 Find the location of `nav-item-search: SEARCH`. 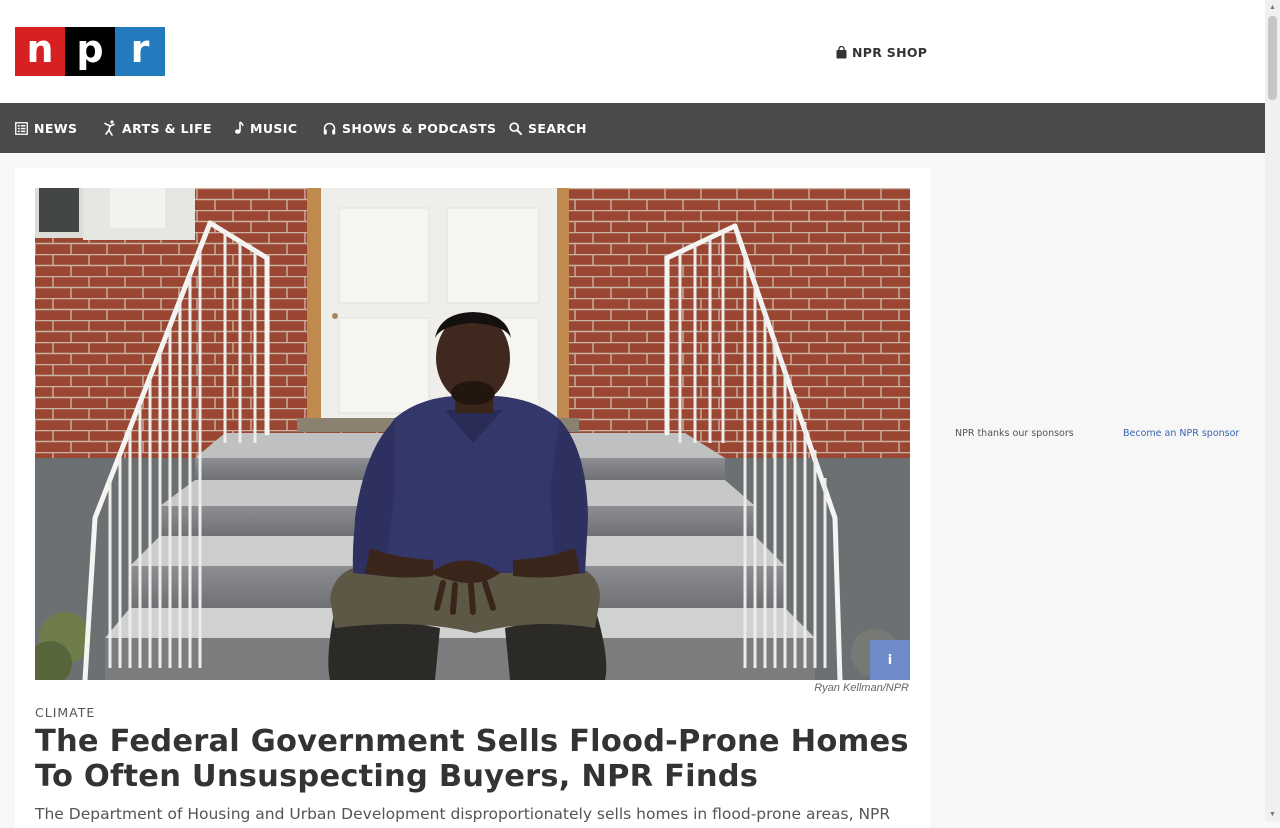

nav-item-search: SEARCH is located at coordinates (548, 128).